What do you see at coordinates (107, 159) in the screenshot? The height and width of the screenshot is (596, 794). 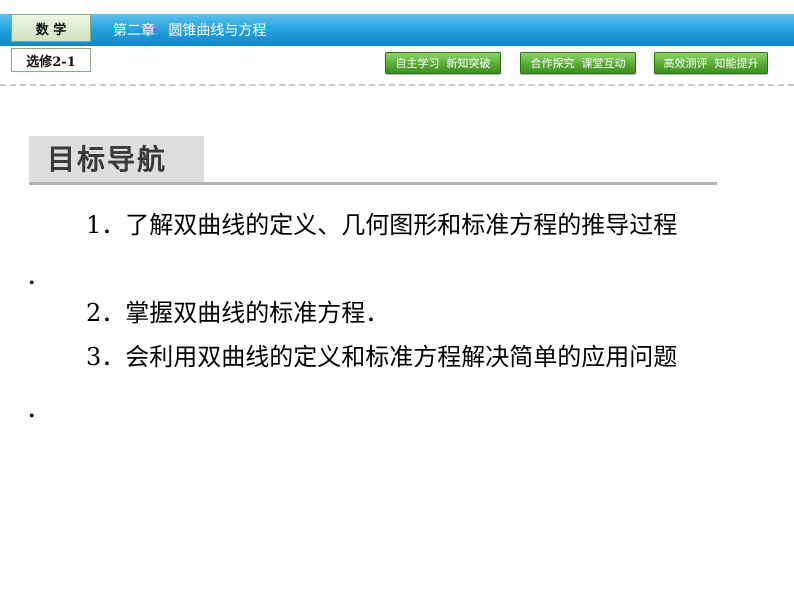 I see `section-title: 目标导航` at bounding box center [107, 159].